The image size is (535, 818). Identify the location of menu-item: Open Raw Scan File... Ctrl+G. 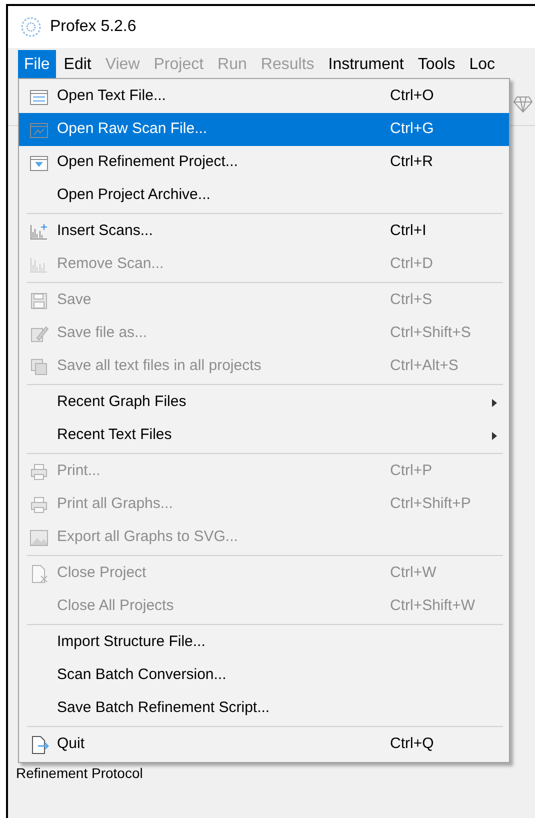
(264, 129).